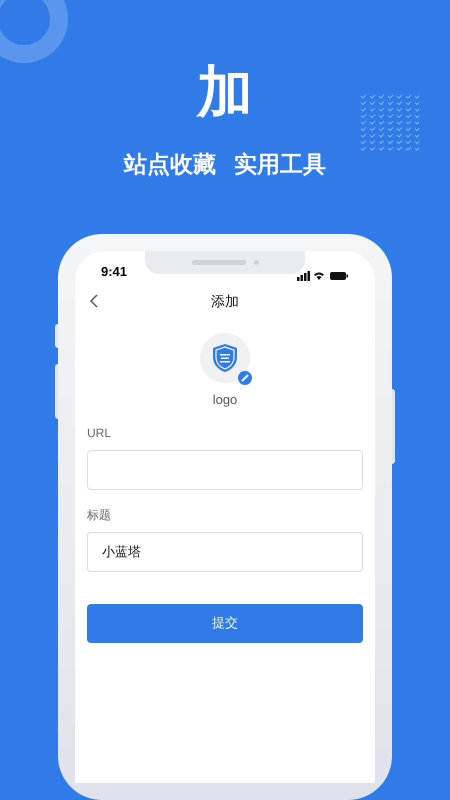  Describe the element at coordinates (280, 164) in the screenshot. I see `tagline: 实用工具` at that location.